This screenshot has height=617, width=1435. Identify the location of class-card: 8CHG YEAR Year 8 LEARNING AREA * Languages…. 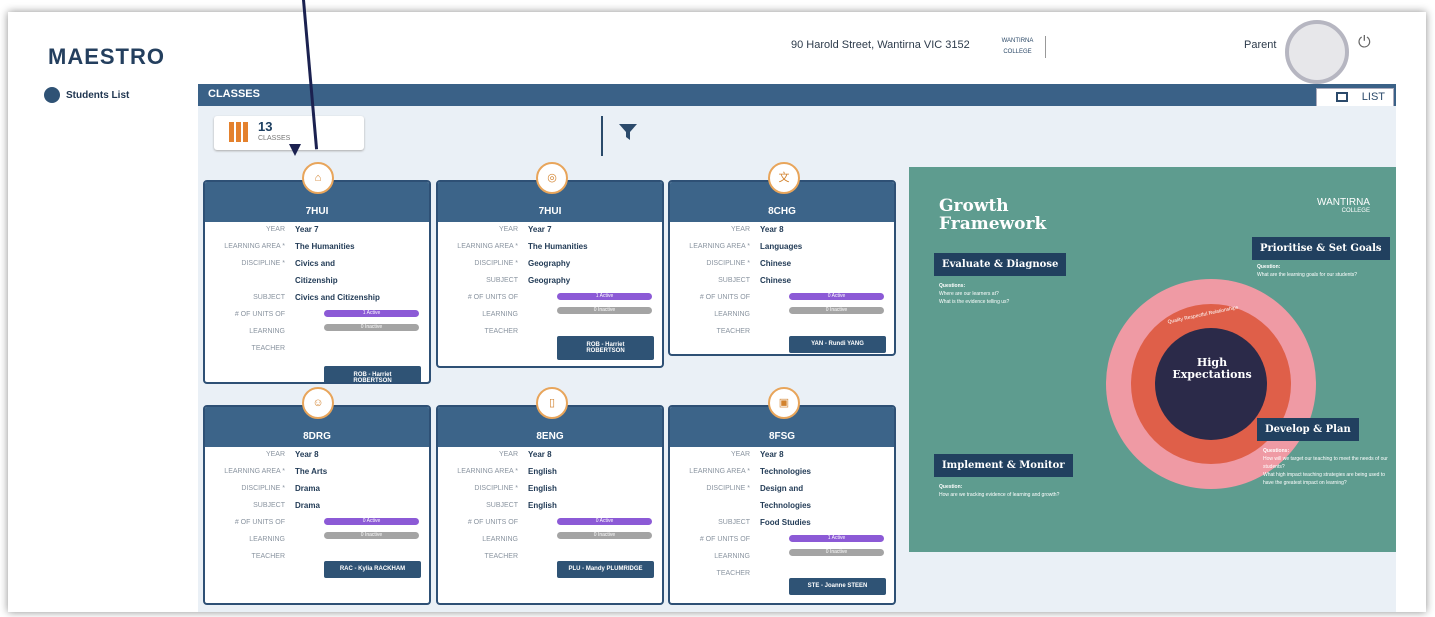
(782, 268).